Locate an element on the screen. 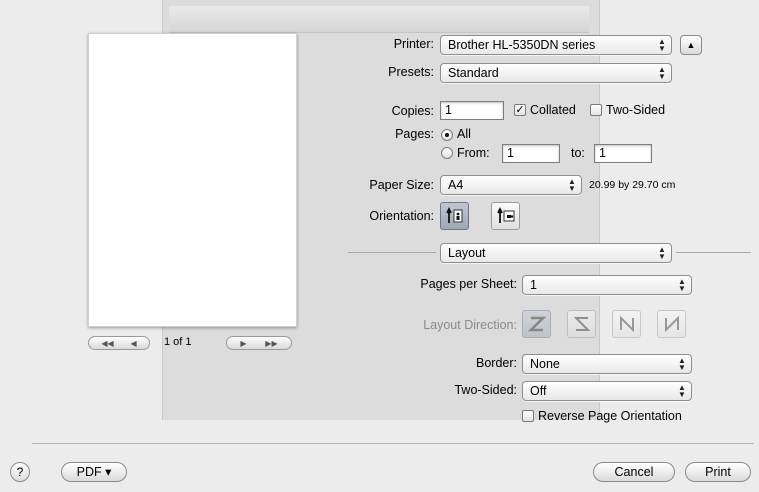 The width and height of the screenshot is (759, 492). page-indicator: 1 of 1 is located at coordinates (178, 342).